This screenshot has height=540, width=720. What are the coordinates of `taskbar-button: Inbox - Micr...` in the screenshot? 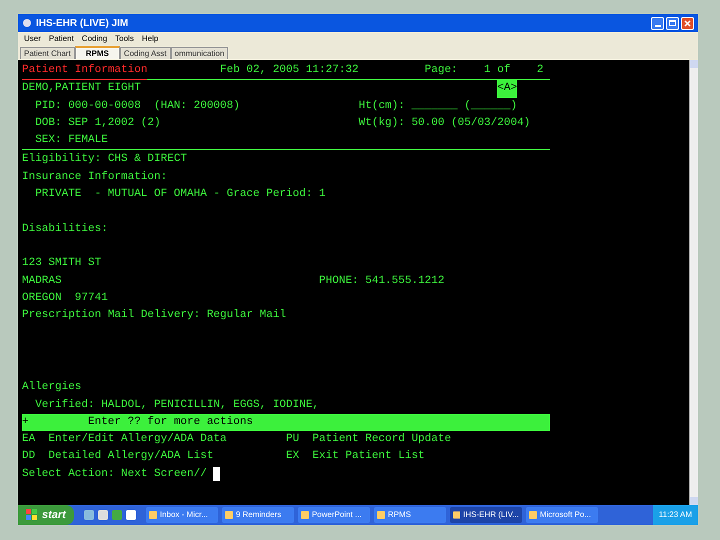 It's located at (182, 515).